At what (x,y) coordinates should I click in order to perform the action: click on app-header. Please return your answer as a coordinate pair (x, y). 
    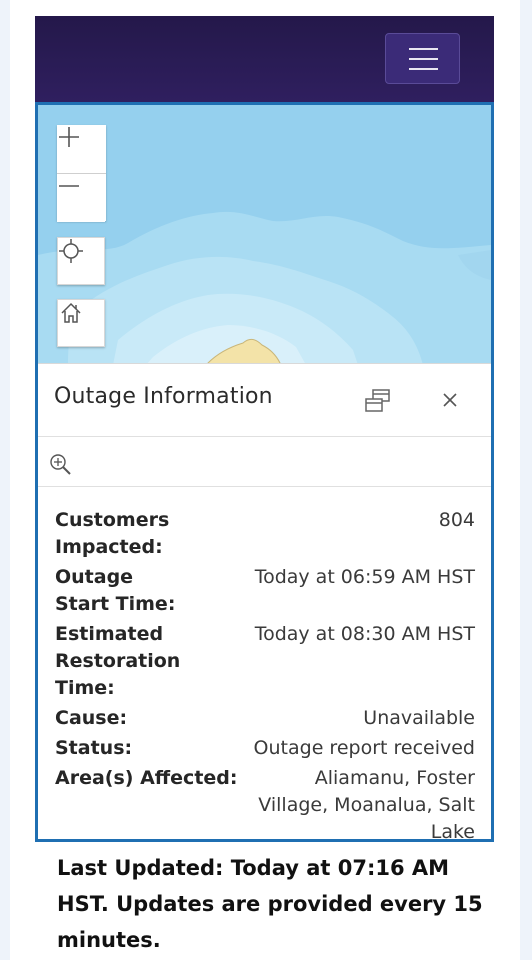
    Looking at the image, I should click on (264, 59).